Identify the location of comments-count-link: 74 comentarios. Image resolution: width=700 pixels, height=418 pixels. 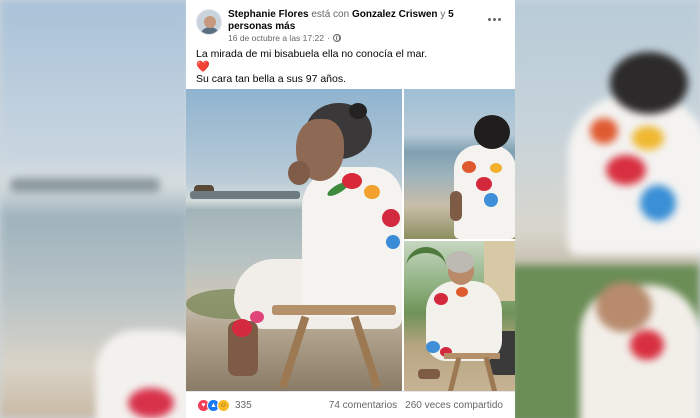
(363, 405).